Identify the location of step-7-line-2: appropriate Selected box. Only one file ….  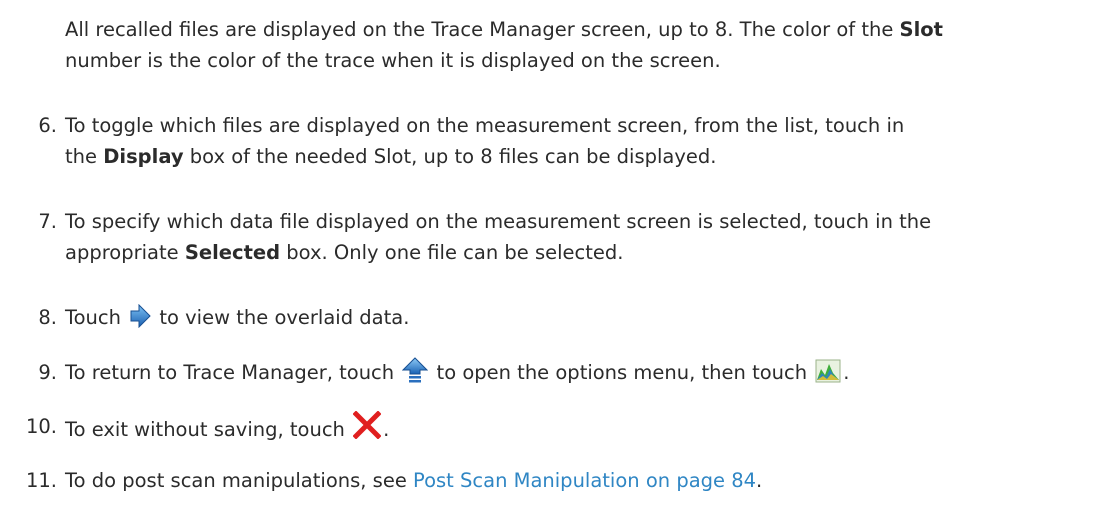
(587, 252).